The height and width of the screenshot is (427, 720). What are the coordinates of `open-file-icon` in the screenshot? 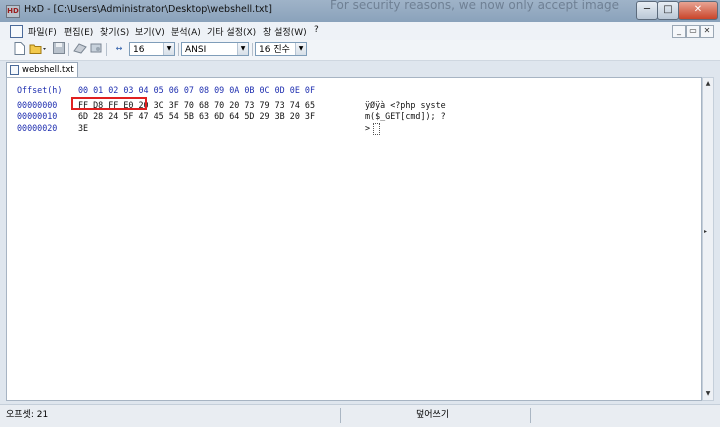 It's located at (38, 49).